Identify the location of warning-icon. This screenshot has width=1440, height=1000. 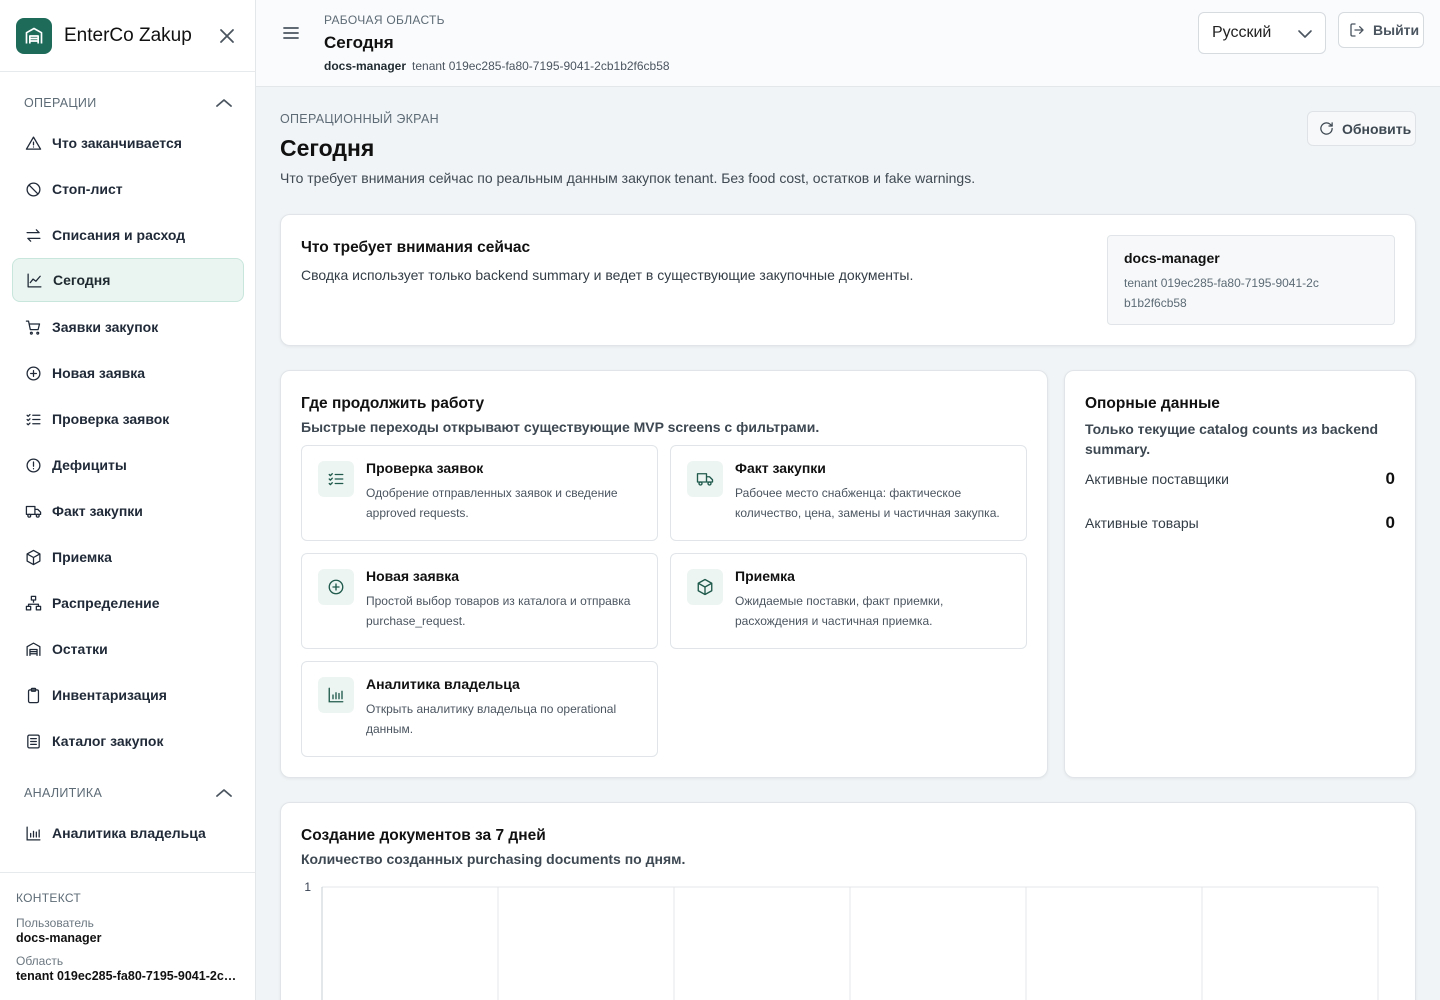
(33, 143).